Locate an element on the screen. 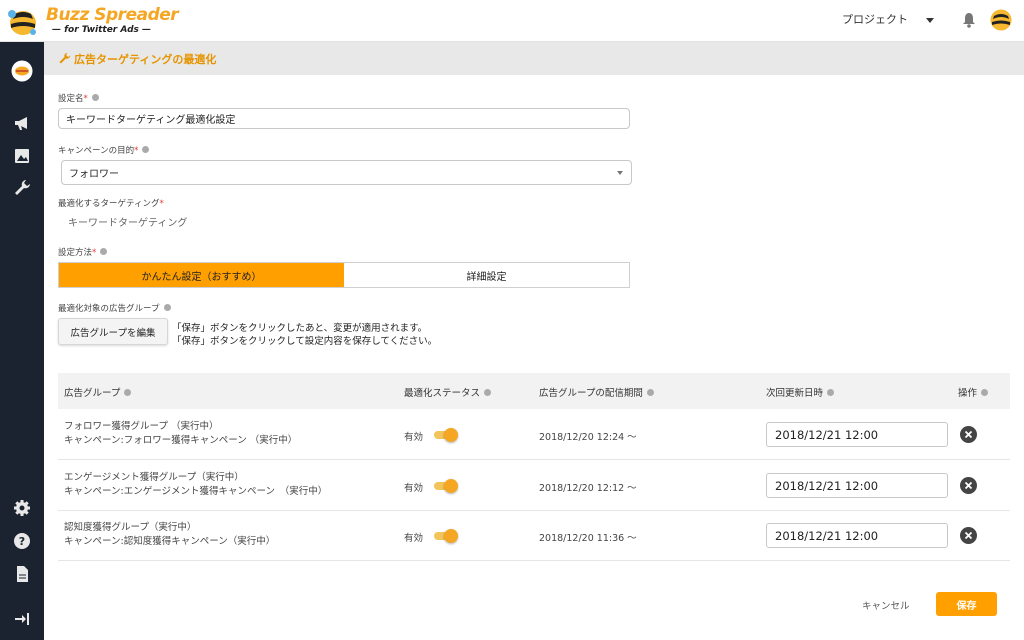 This screenshot has height=640, width=1024. period-text: 2018/12/20 12:24 〜 is located at coordinates (588, 437).